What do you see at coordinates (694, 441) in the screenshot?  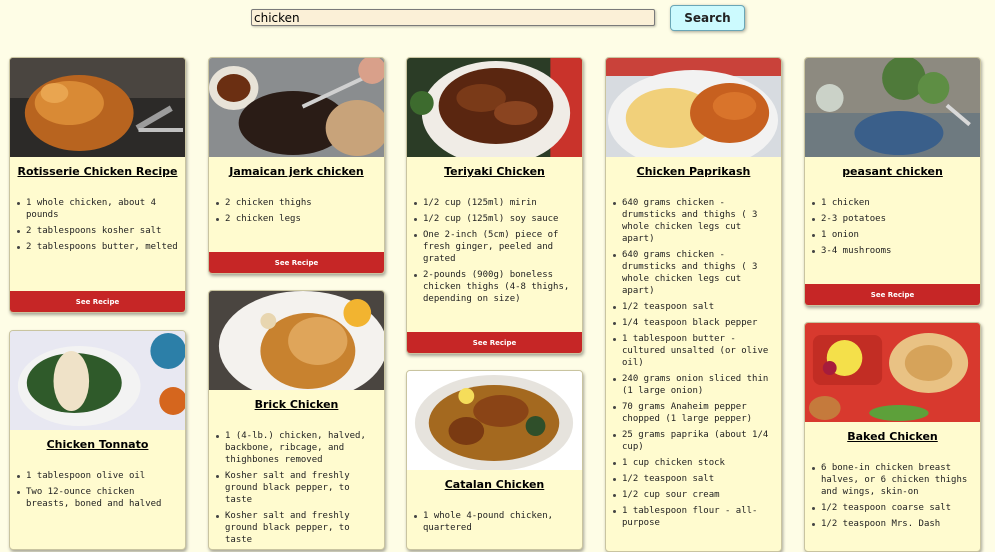 I see `ingredient-item: 25 grams paprika (about 1/4 cup)` at bounding box center [694, 441].